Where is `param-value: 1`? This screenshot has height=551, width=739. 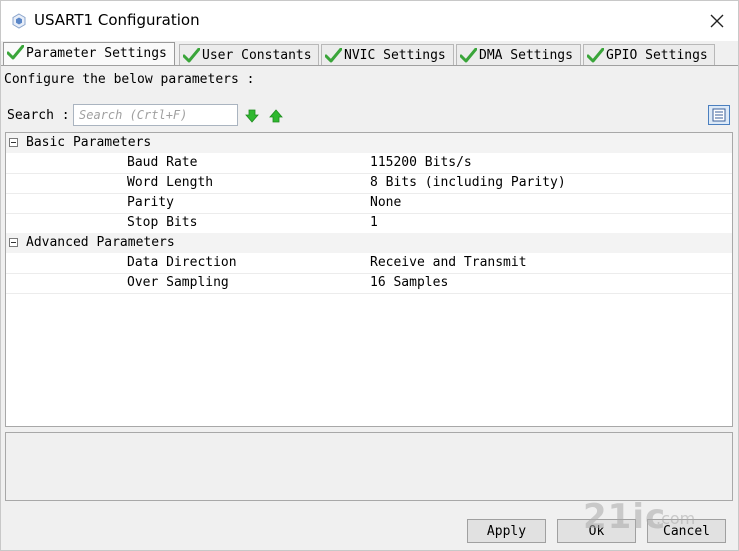 param-value: 1 is located at coordinates (374, 223).